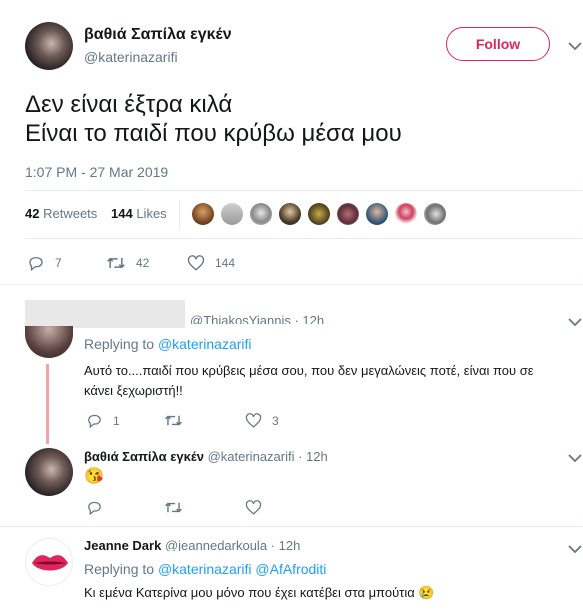  What do you see at coordinates (206, 456) in the screenshot?
I see `reply-author: βαθιά Σαπίλα εγκέν @katerinazarifi · 12h` at bounding box center [206, 456].